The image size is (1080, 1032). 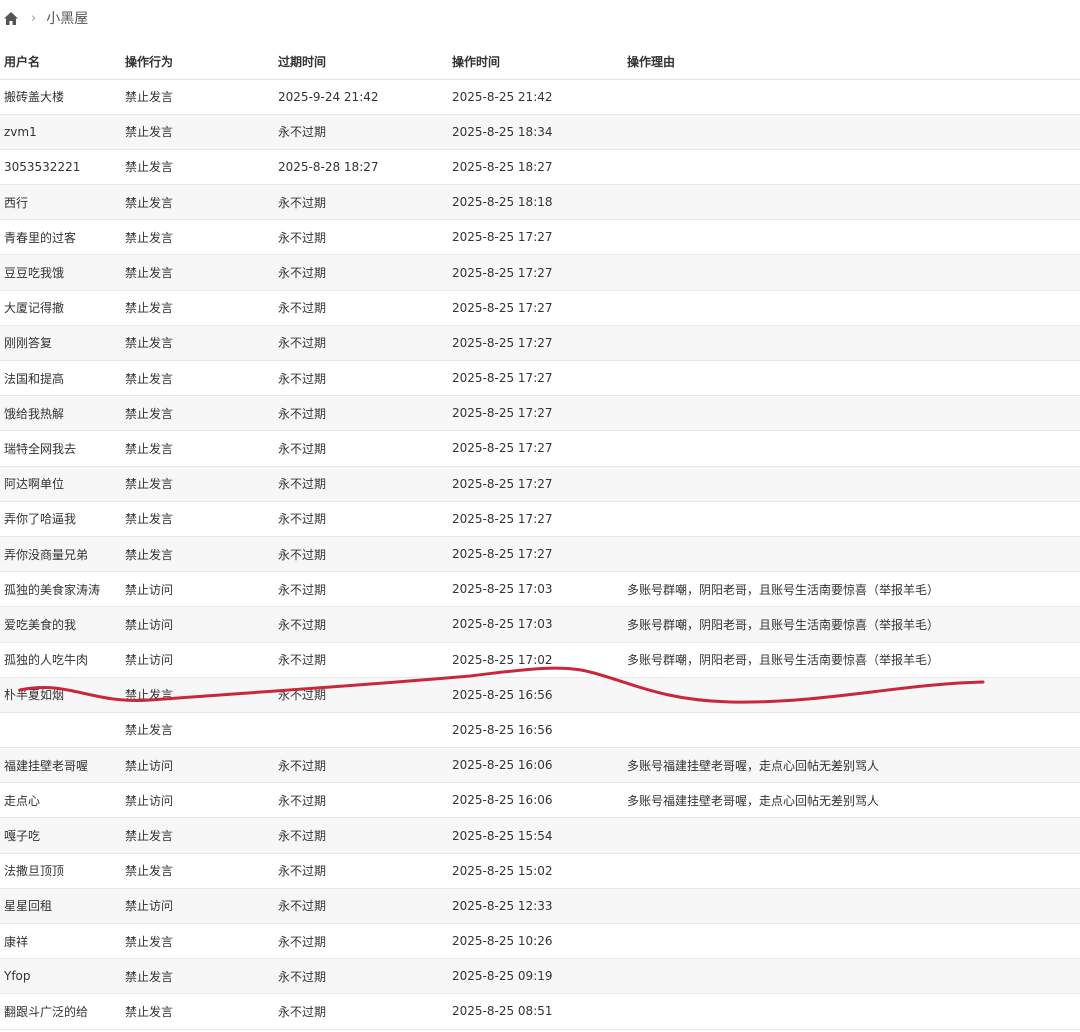 I want to click on cell-expire-time, so click(x=361, y=730).